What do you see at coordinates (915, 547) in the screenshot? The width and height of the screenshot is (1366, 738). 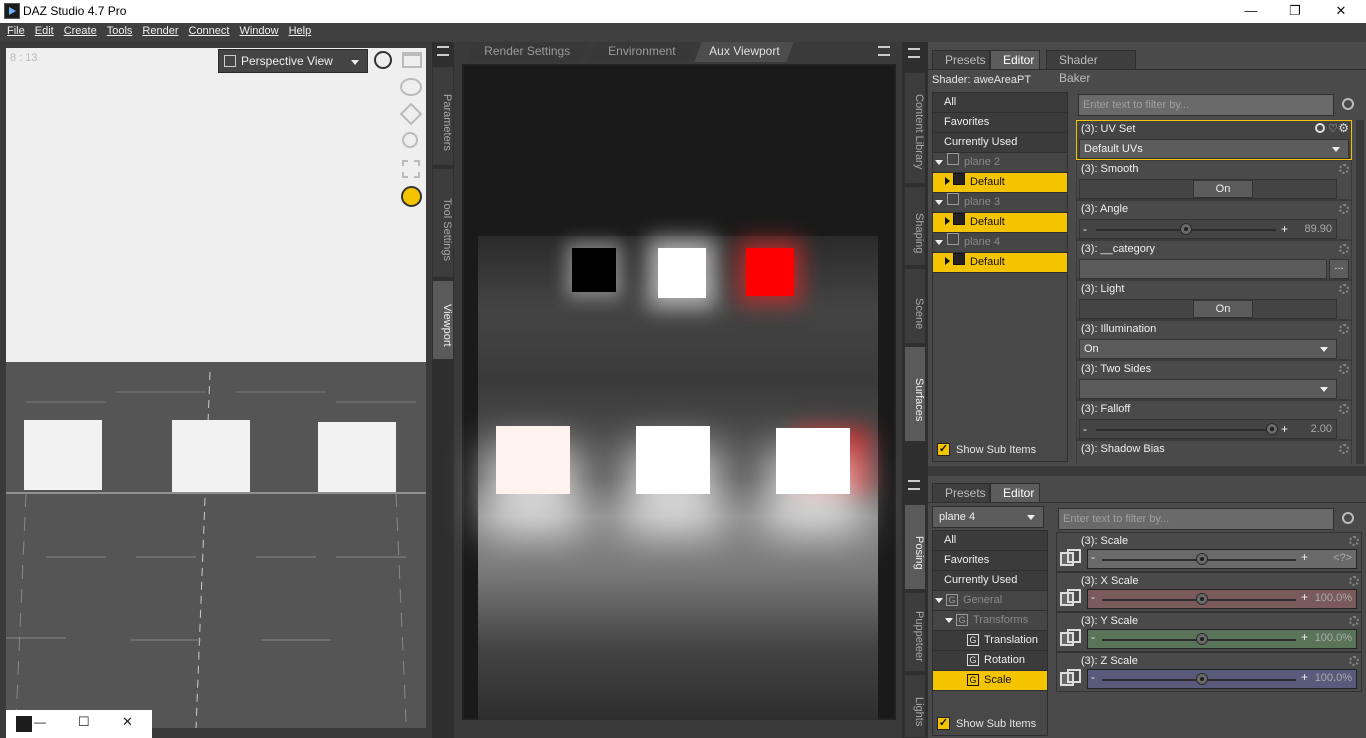 I see `tab-posing: Posing` at bounding box center [915, 547].